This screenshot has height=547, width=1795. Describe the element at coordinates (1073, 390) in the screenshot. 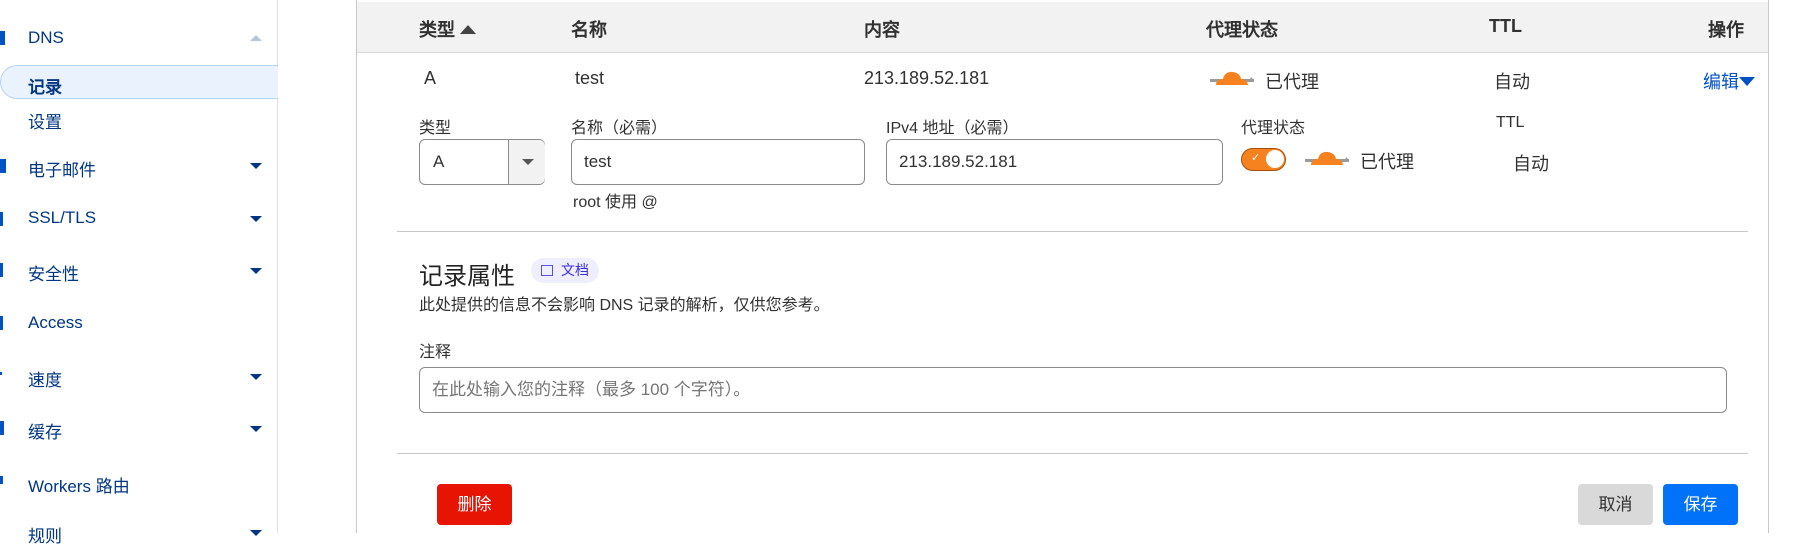

I see `comment-input` at that location.